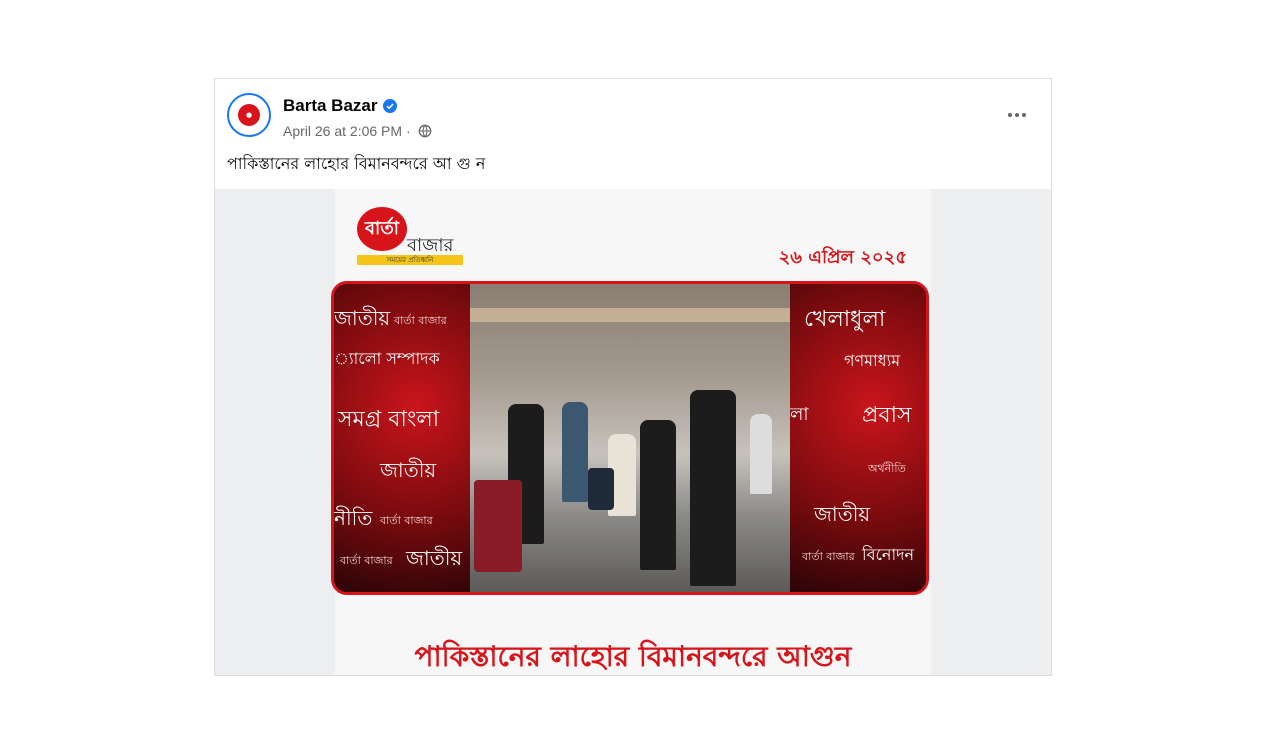 This screenshot has width=1268, height=756. What do you see at coordinates (888, 554) in the screenshot?
I see `right-word: বিনোদন` at bounding box center [888, 554].